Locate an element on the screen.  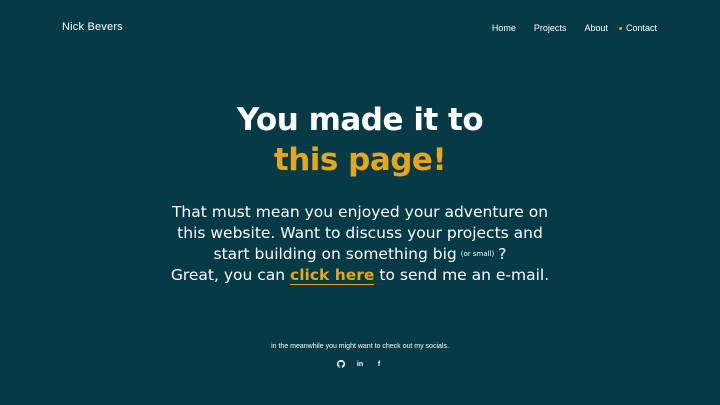
nav-about: About is located at coordinates (596, 28).